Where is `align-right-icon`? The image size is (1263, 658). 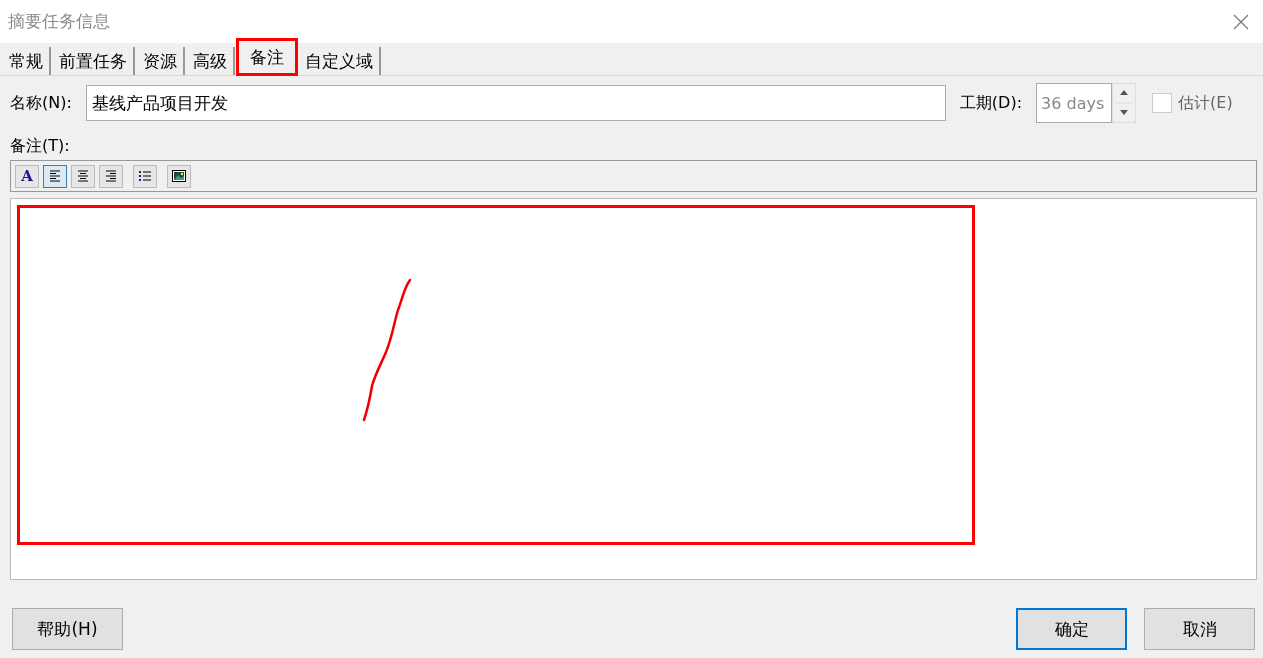
align-right-icon is located at coordinates (111, 176).